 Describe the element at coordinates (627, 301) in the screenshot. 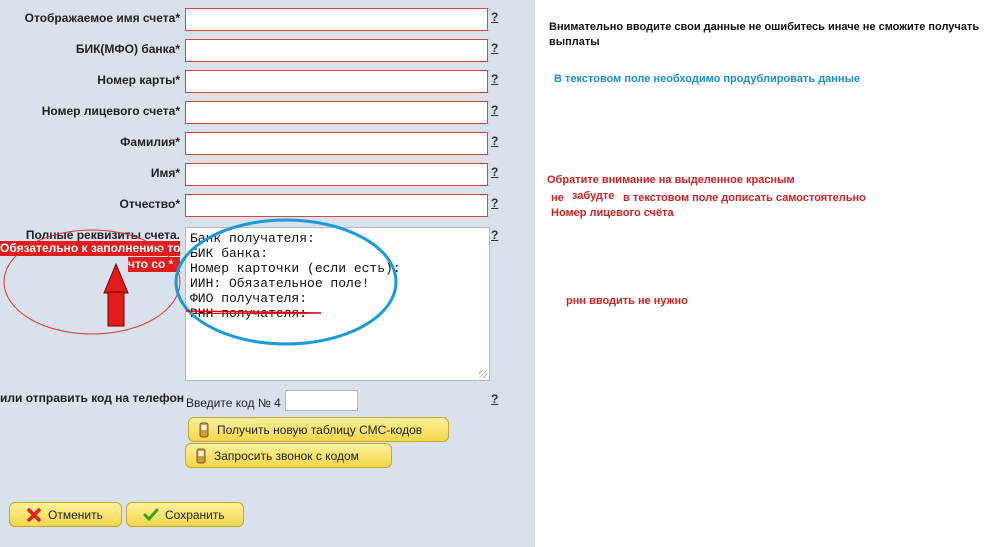

I see `note-rnn: рнн вводить не нужно` at that location.